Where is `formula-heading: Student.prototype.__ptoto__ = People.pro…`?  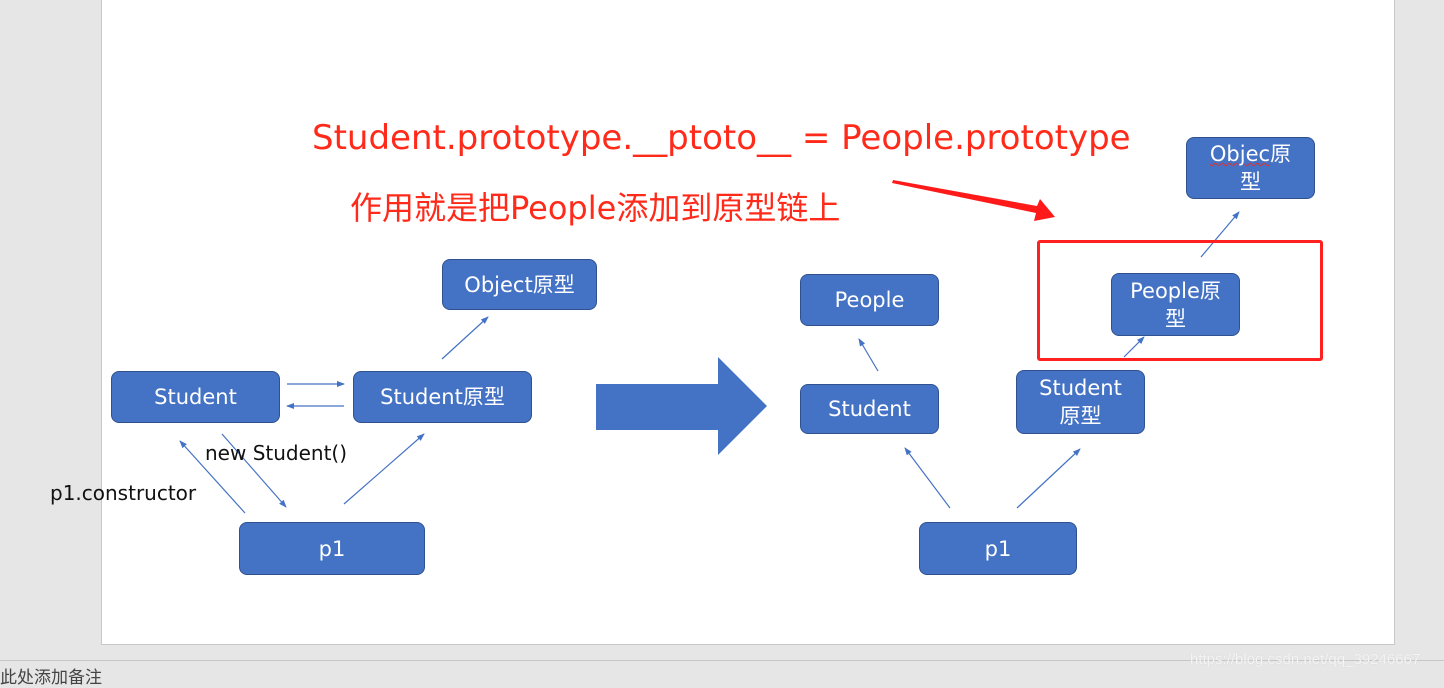
formula-heading: Student.prototype.__ptoto__ = People.pro… is located at coordinates (721, 138).